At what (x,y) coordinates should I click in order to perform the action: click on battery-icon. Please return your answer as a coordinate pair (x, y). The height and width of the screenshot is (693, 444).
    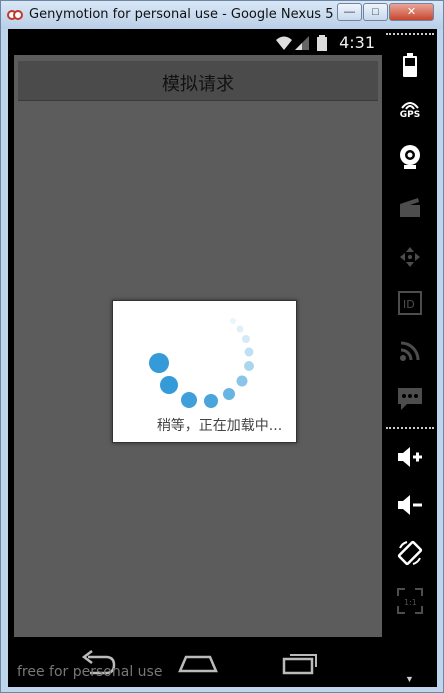
    Looking at the image, I should click on (410, 65).